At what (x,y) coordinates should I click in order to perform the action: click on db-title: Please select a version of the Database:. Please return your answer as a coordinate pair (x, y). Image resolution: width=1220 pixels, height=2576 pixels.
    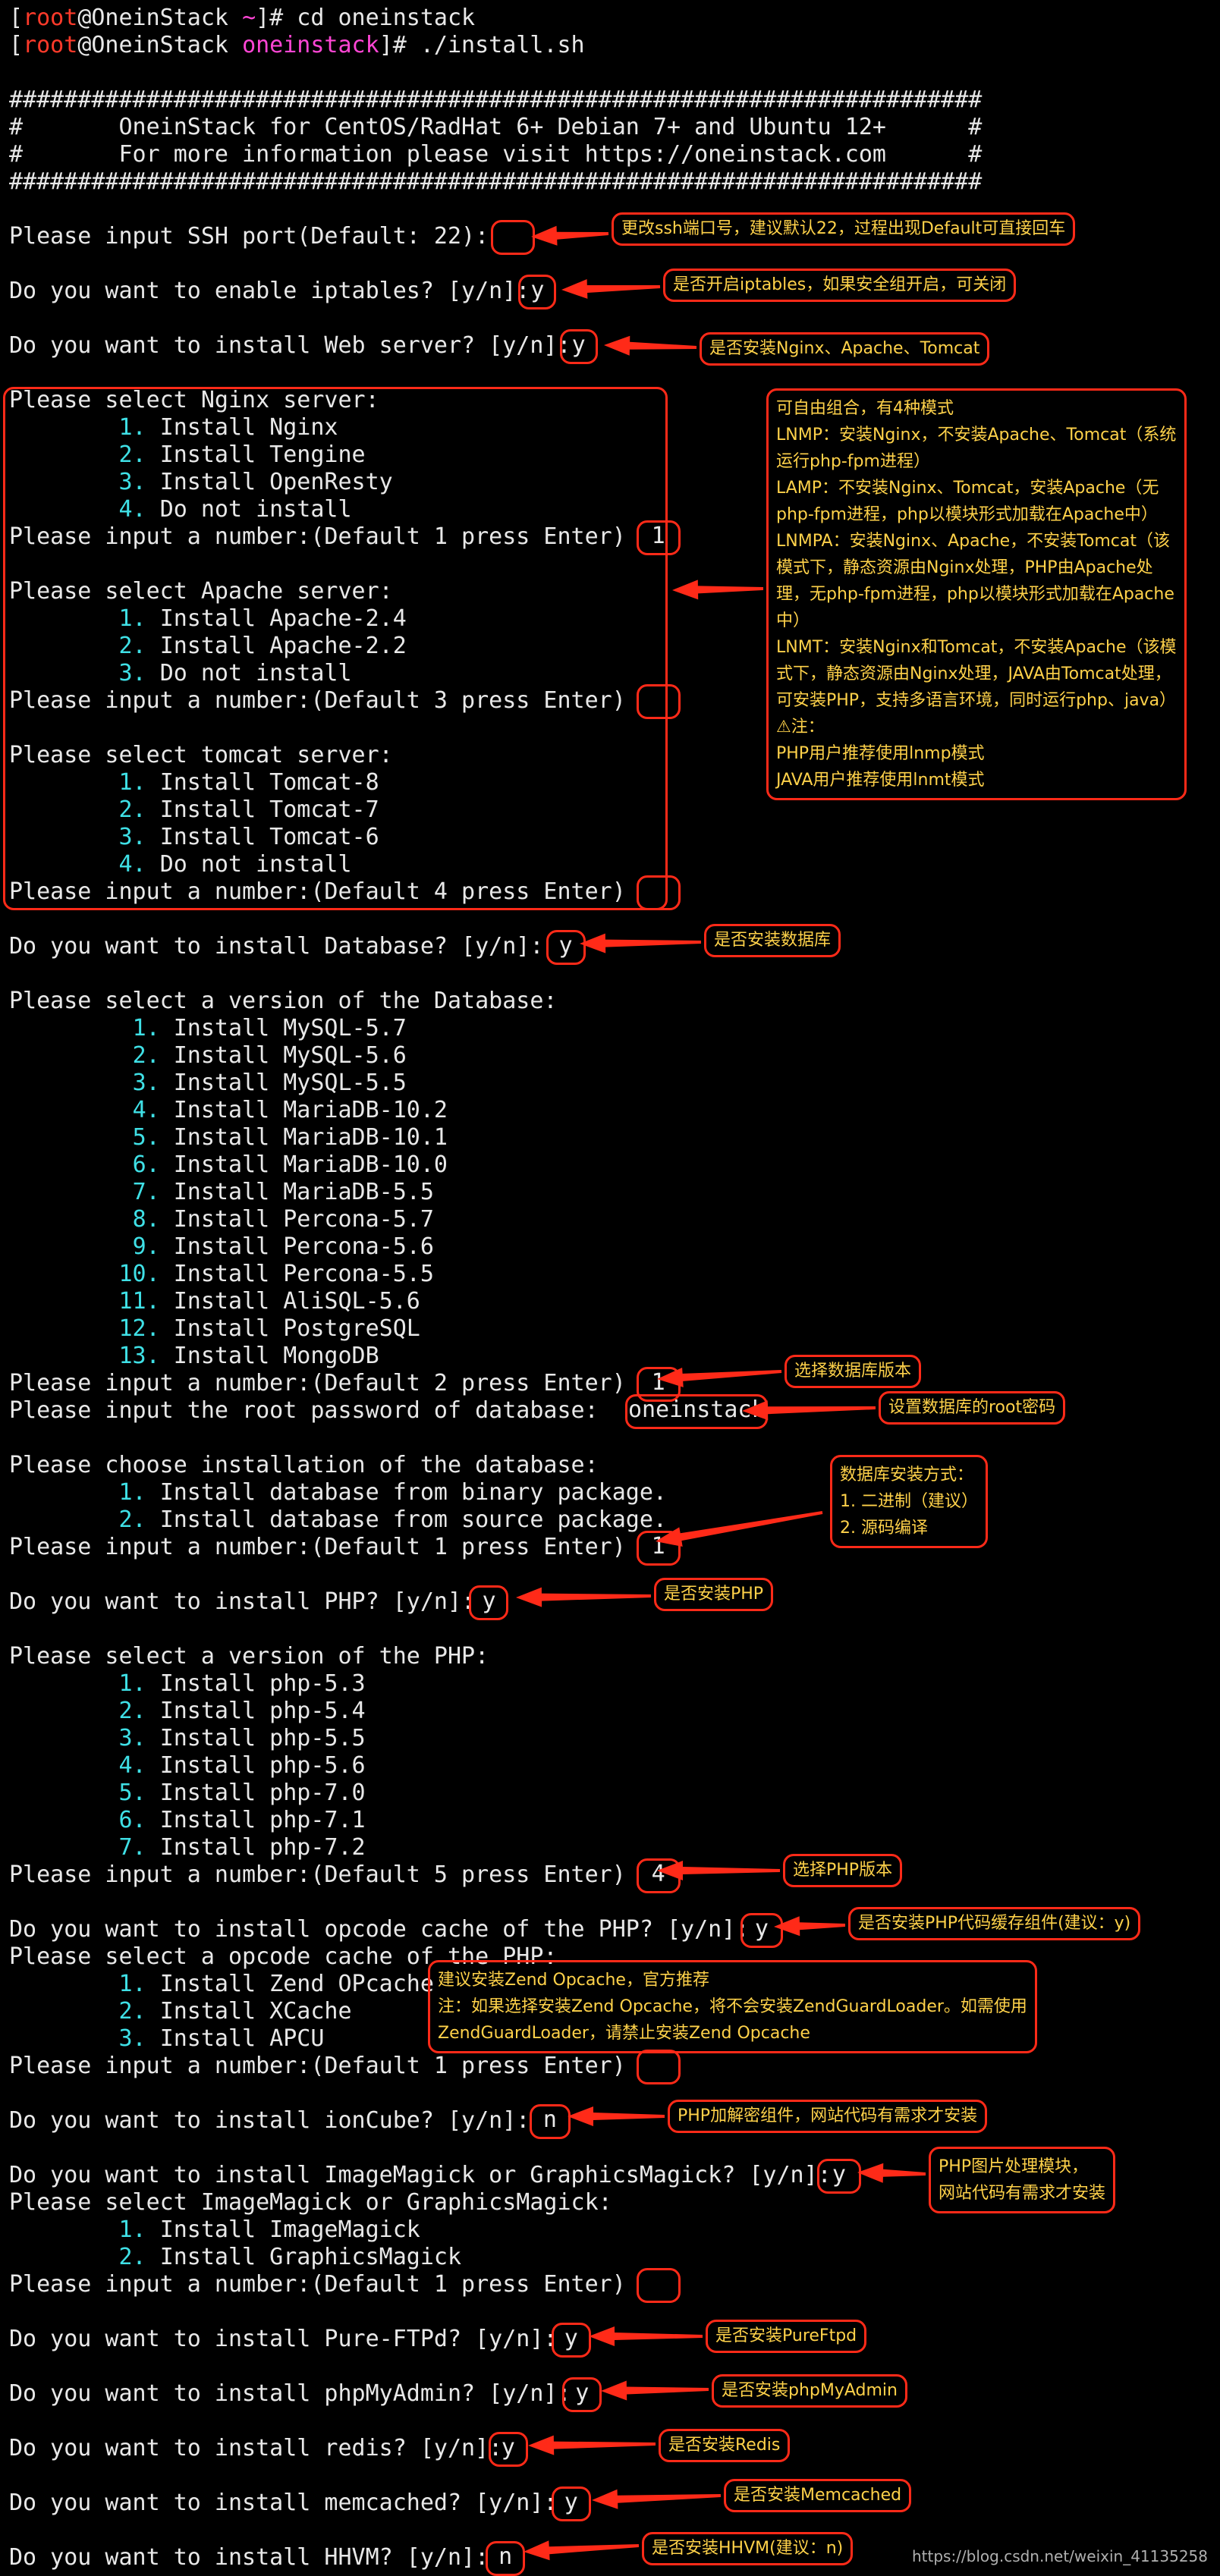
    Looking at the image, I should click on (283, 1001).